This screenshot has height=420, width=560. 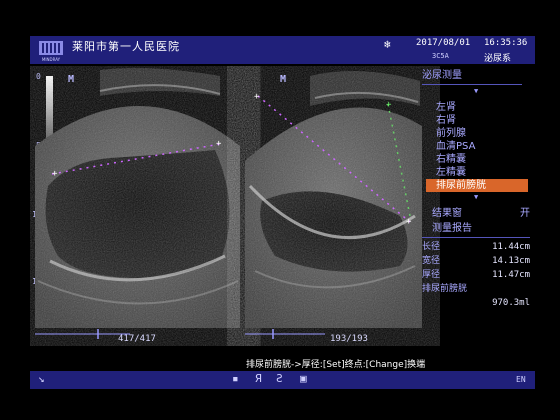 I want to click on result-label: 厚径, so click(x=431, y=275).